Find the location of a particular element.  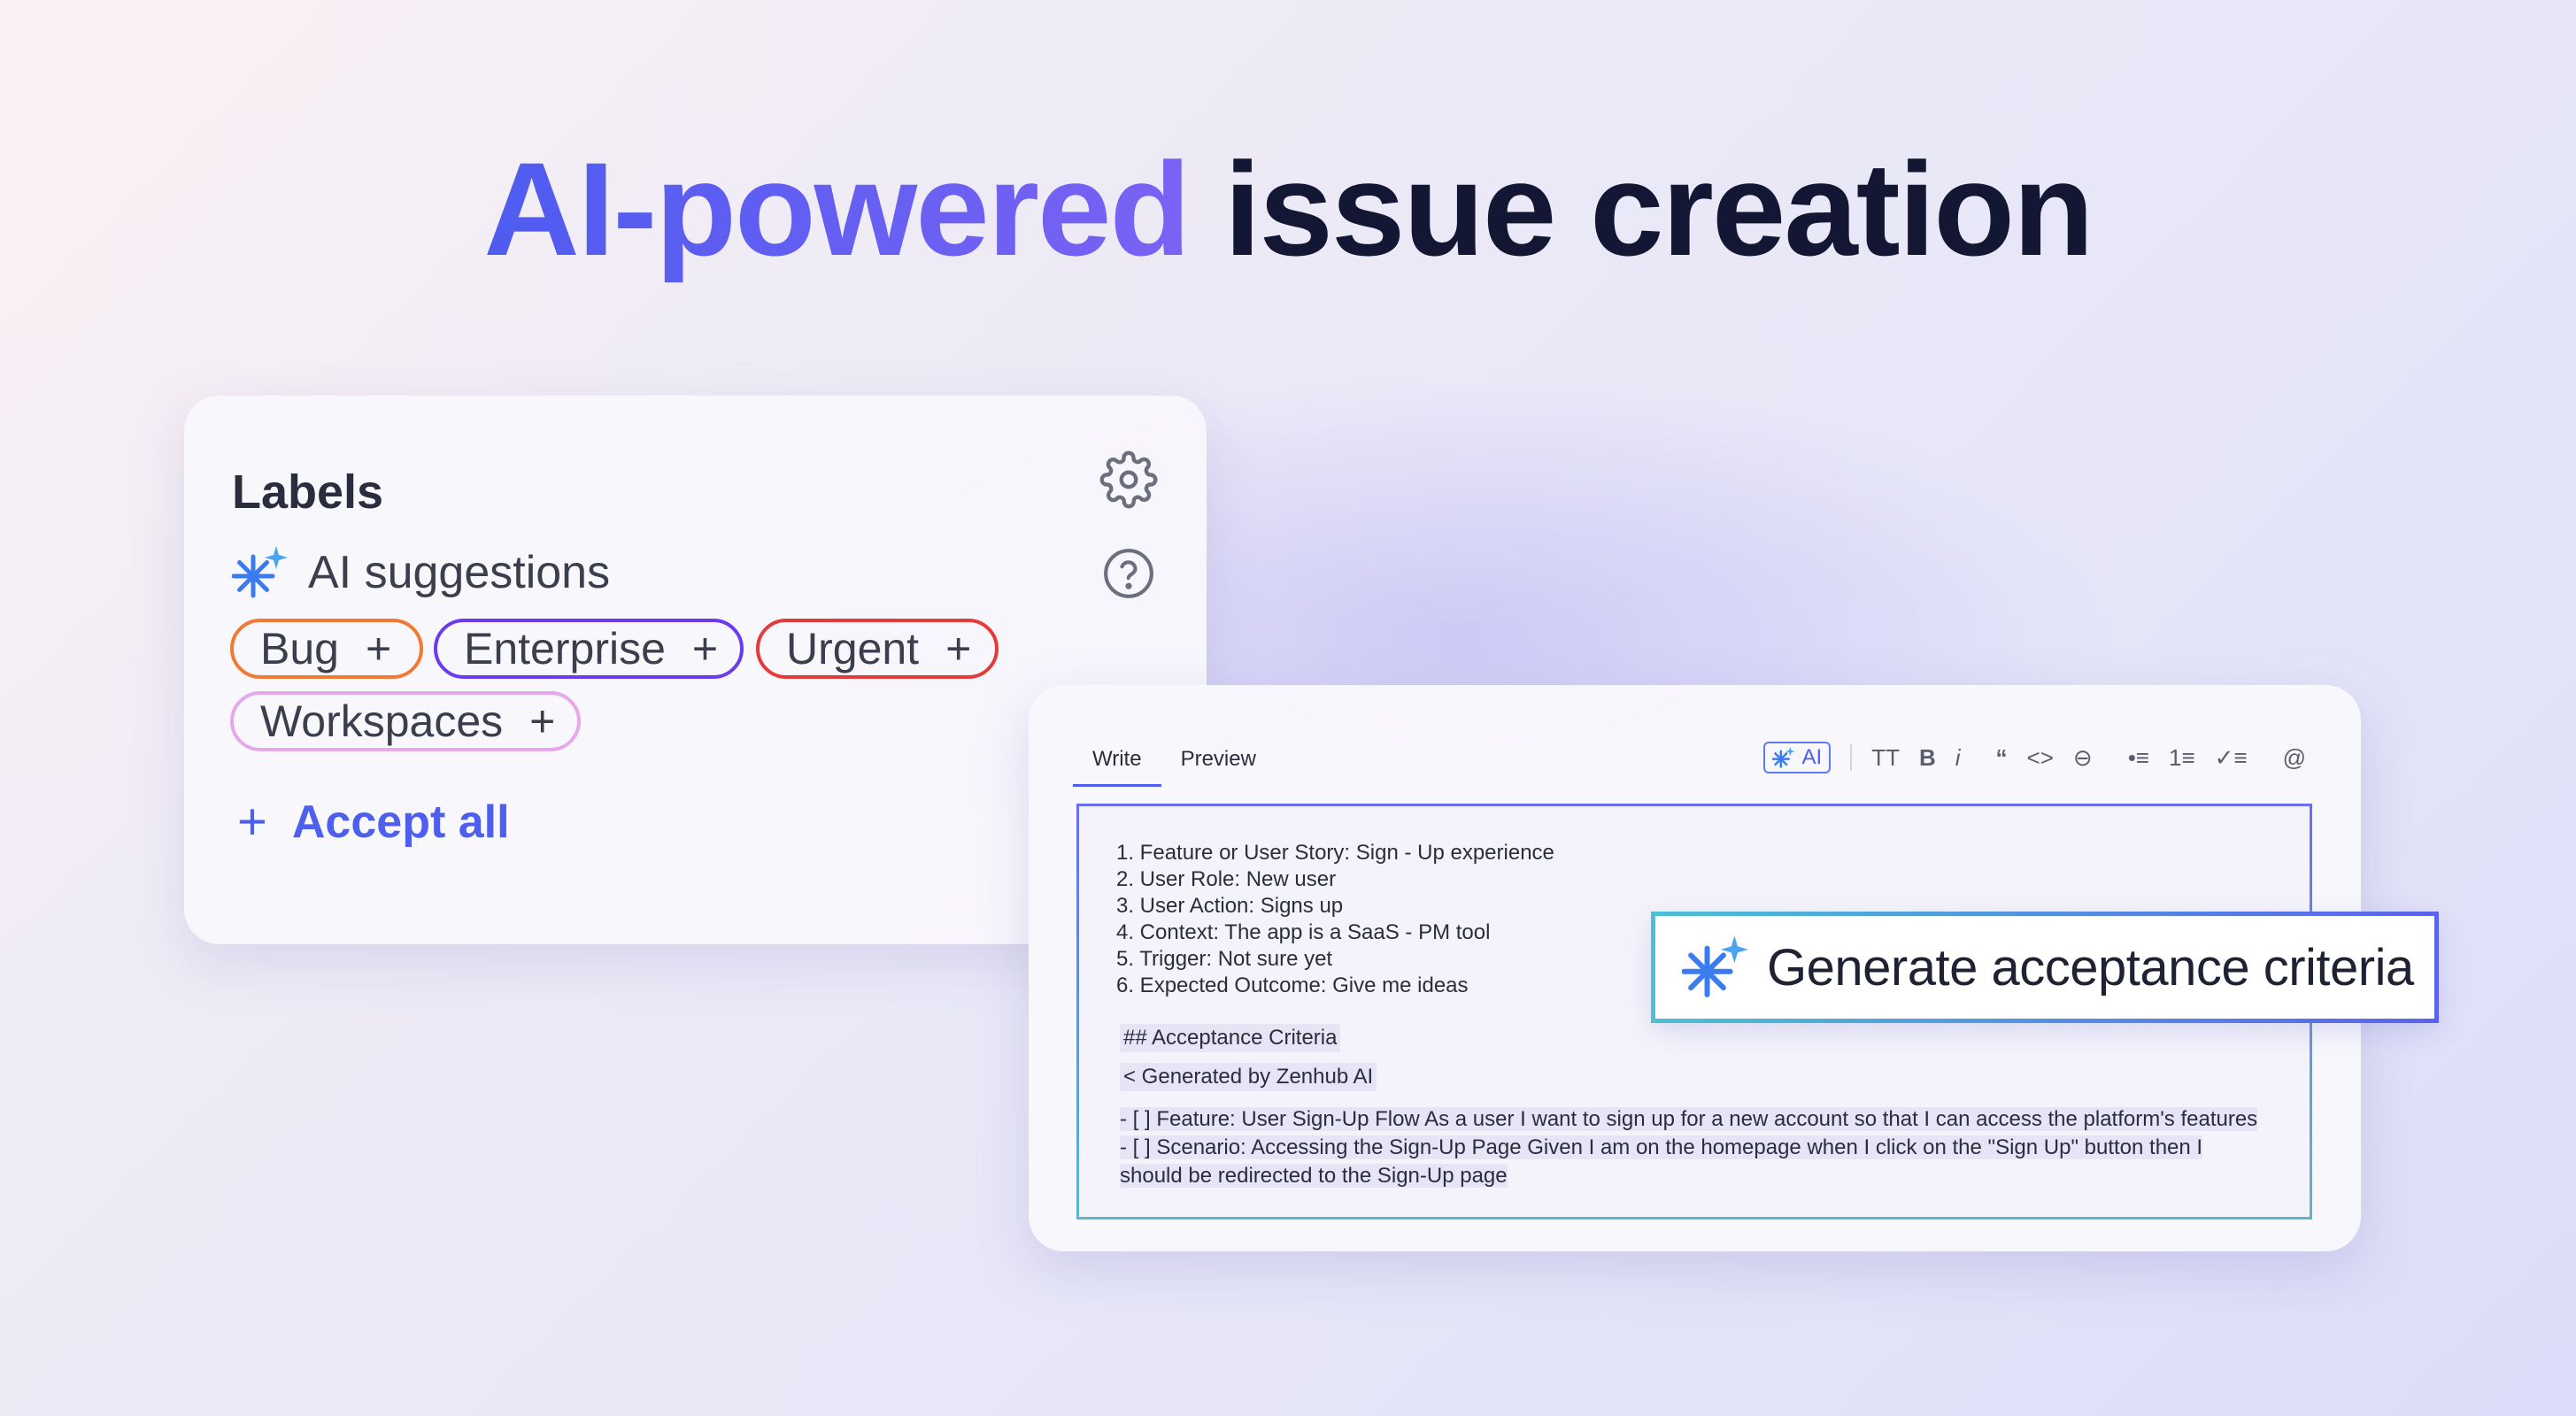

accept-all-label: Accept all is located at coordinates (400, 822).